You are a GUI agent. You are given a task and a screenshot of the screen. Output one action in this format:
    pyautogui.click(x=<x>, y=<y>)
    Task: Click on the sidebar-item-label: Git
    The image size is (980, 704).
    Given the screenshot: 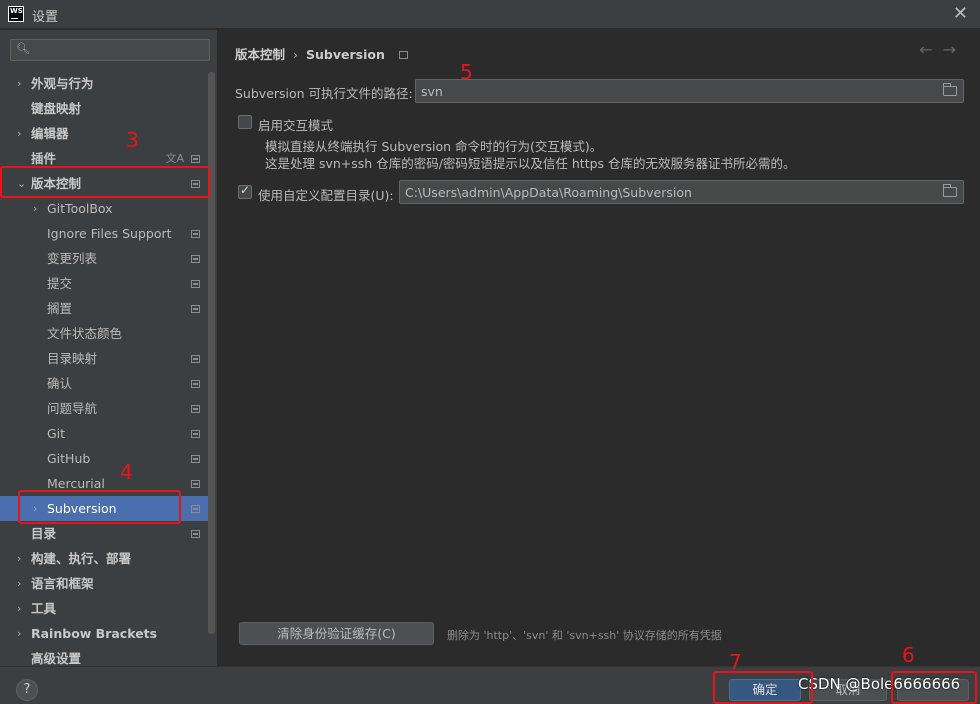 What is the action you would take?
    pyautogui.click(x=56, y=433)
    